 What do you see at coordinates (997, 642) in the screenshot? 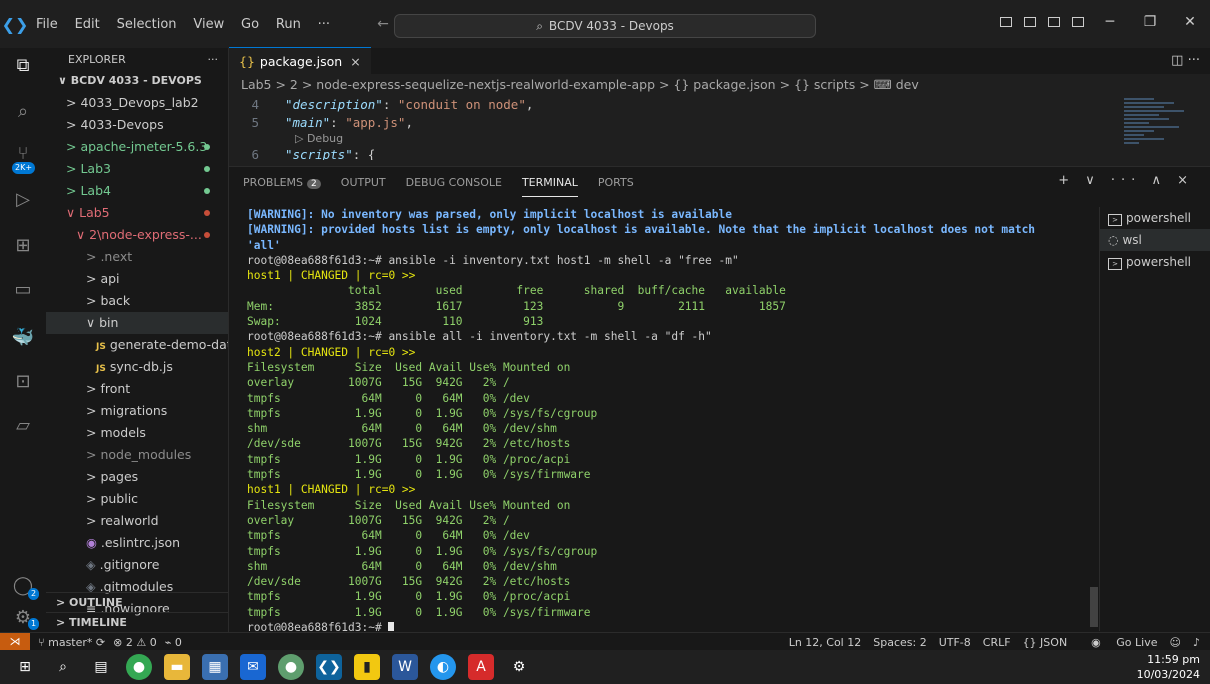
I see `line-ending: CRLF` at bounding box center [997, 642].